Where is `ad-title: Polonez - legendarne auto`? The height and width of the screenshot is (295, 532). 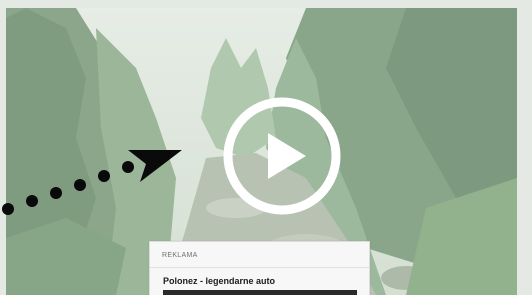
ad-title: Polonez - legendarne auto is located at coordinates (219, 281).